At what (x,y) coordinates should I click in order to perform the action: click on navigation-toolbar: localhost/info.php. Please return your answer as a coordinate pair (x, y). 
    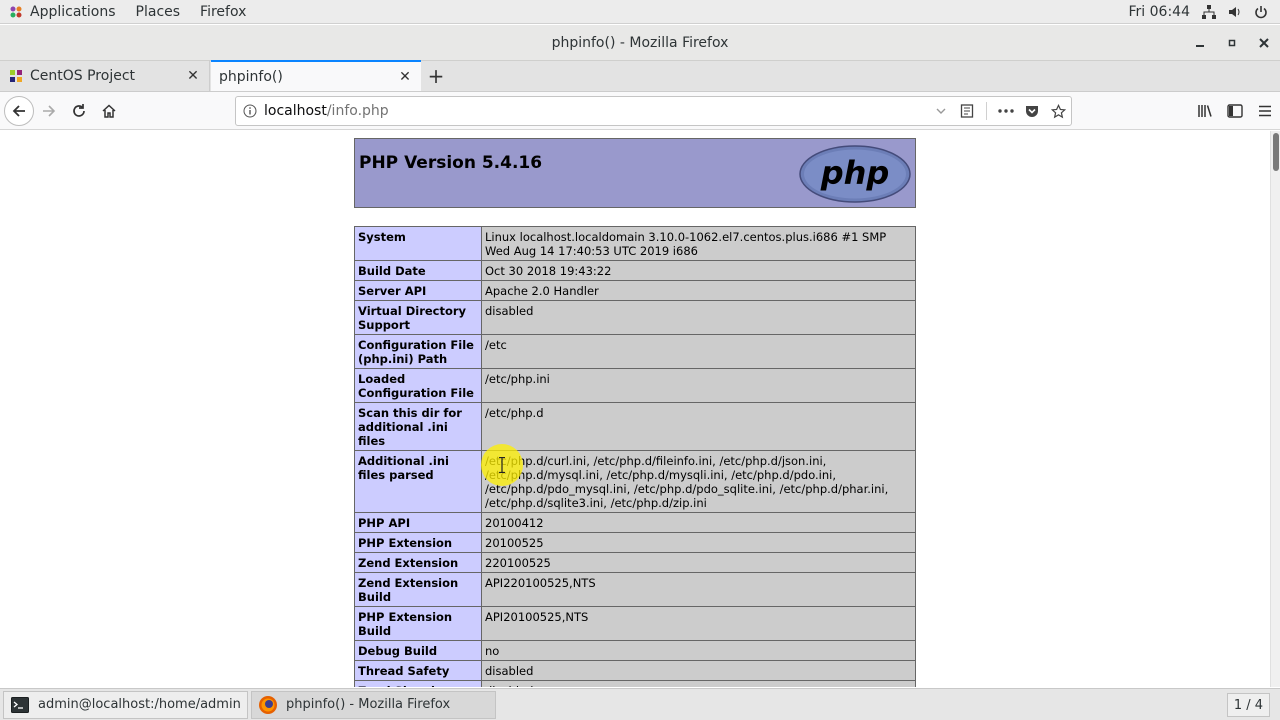
    Looking at the image, I should click on (640, 111).